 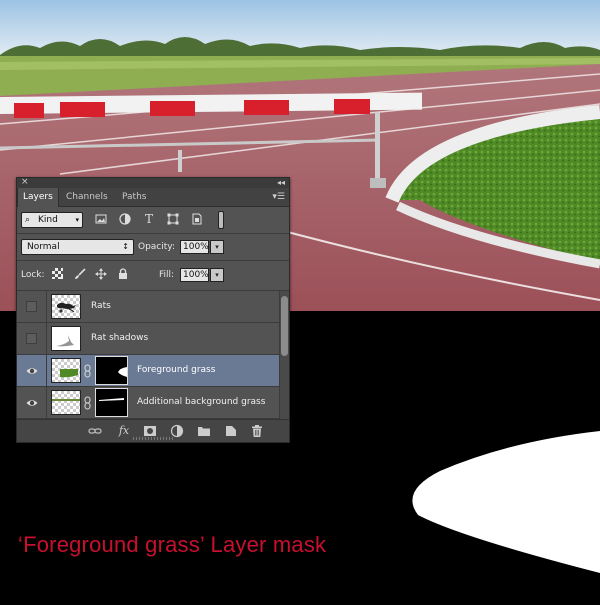 What do you see at coordinates (120, 338) in the screenshot?
I see `layer-name: Rat shadows` at bounding box center [120, 338].